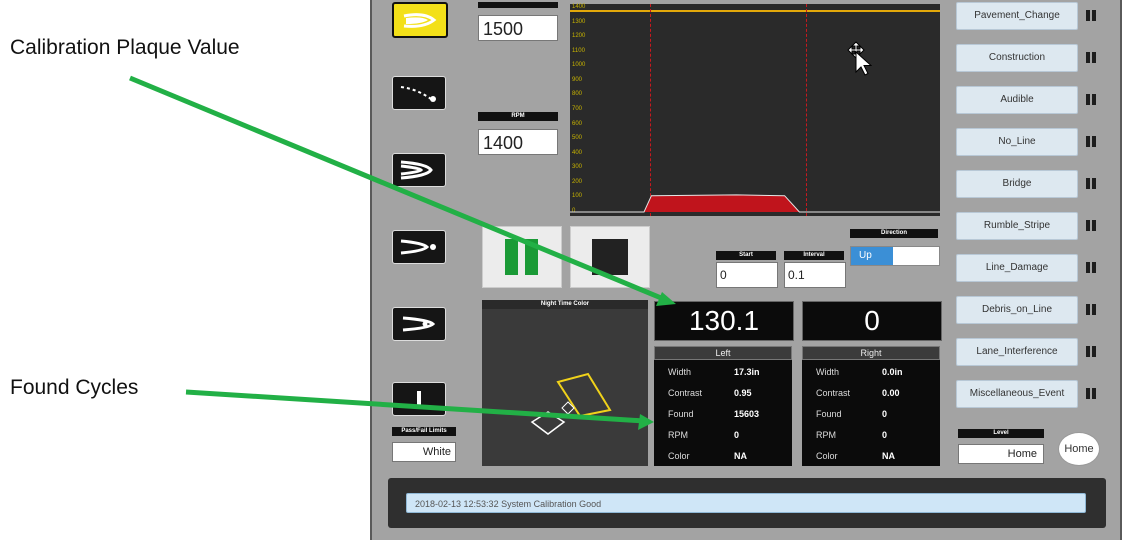  I want to click on direction-toggle: Up, so click(895, 256).